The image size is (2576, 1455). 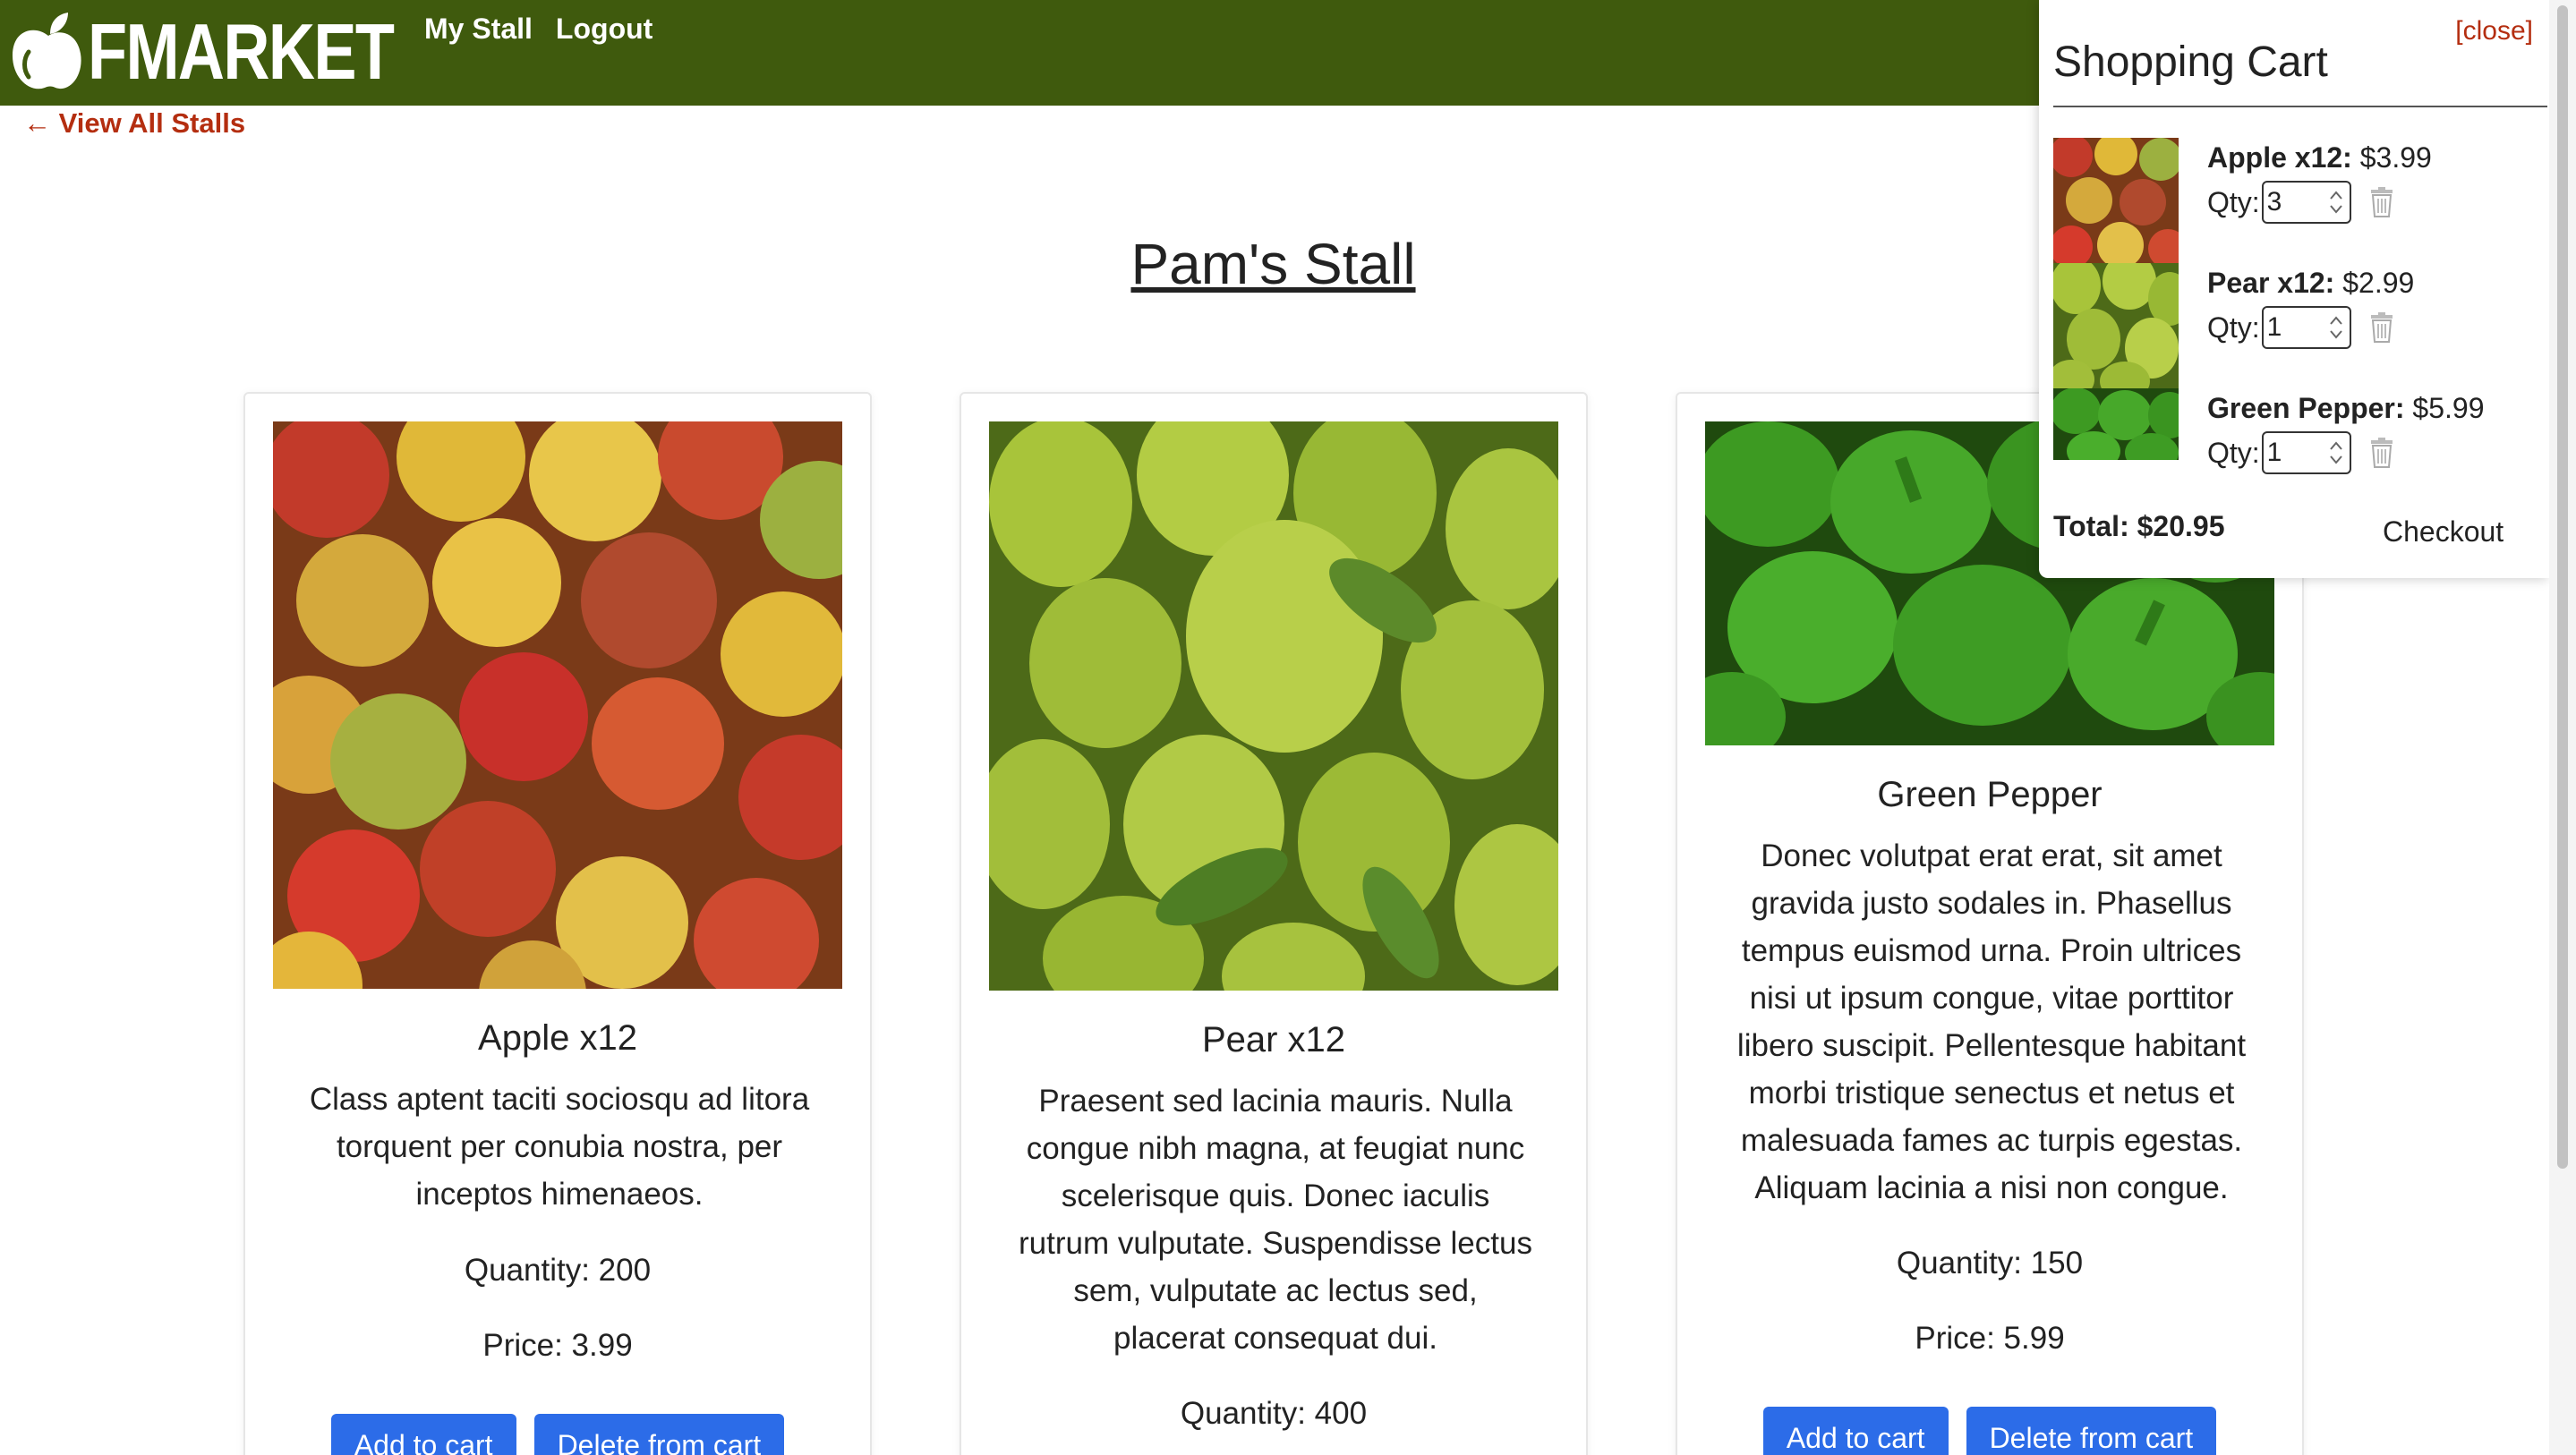 What do you see at coordinates (2190, 62) in the screenshot?
I see `cart-title: Shopping Cart` at bounding box center [2190, 62].